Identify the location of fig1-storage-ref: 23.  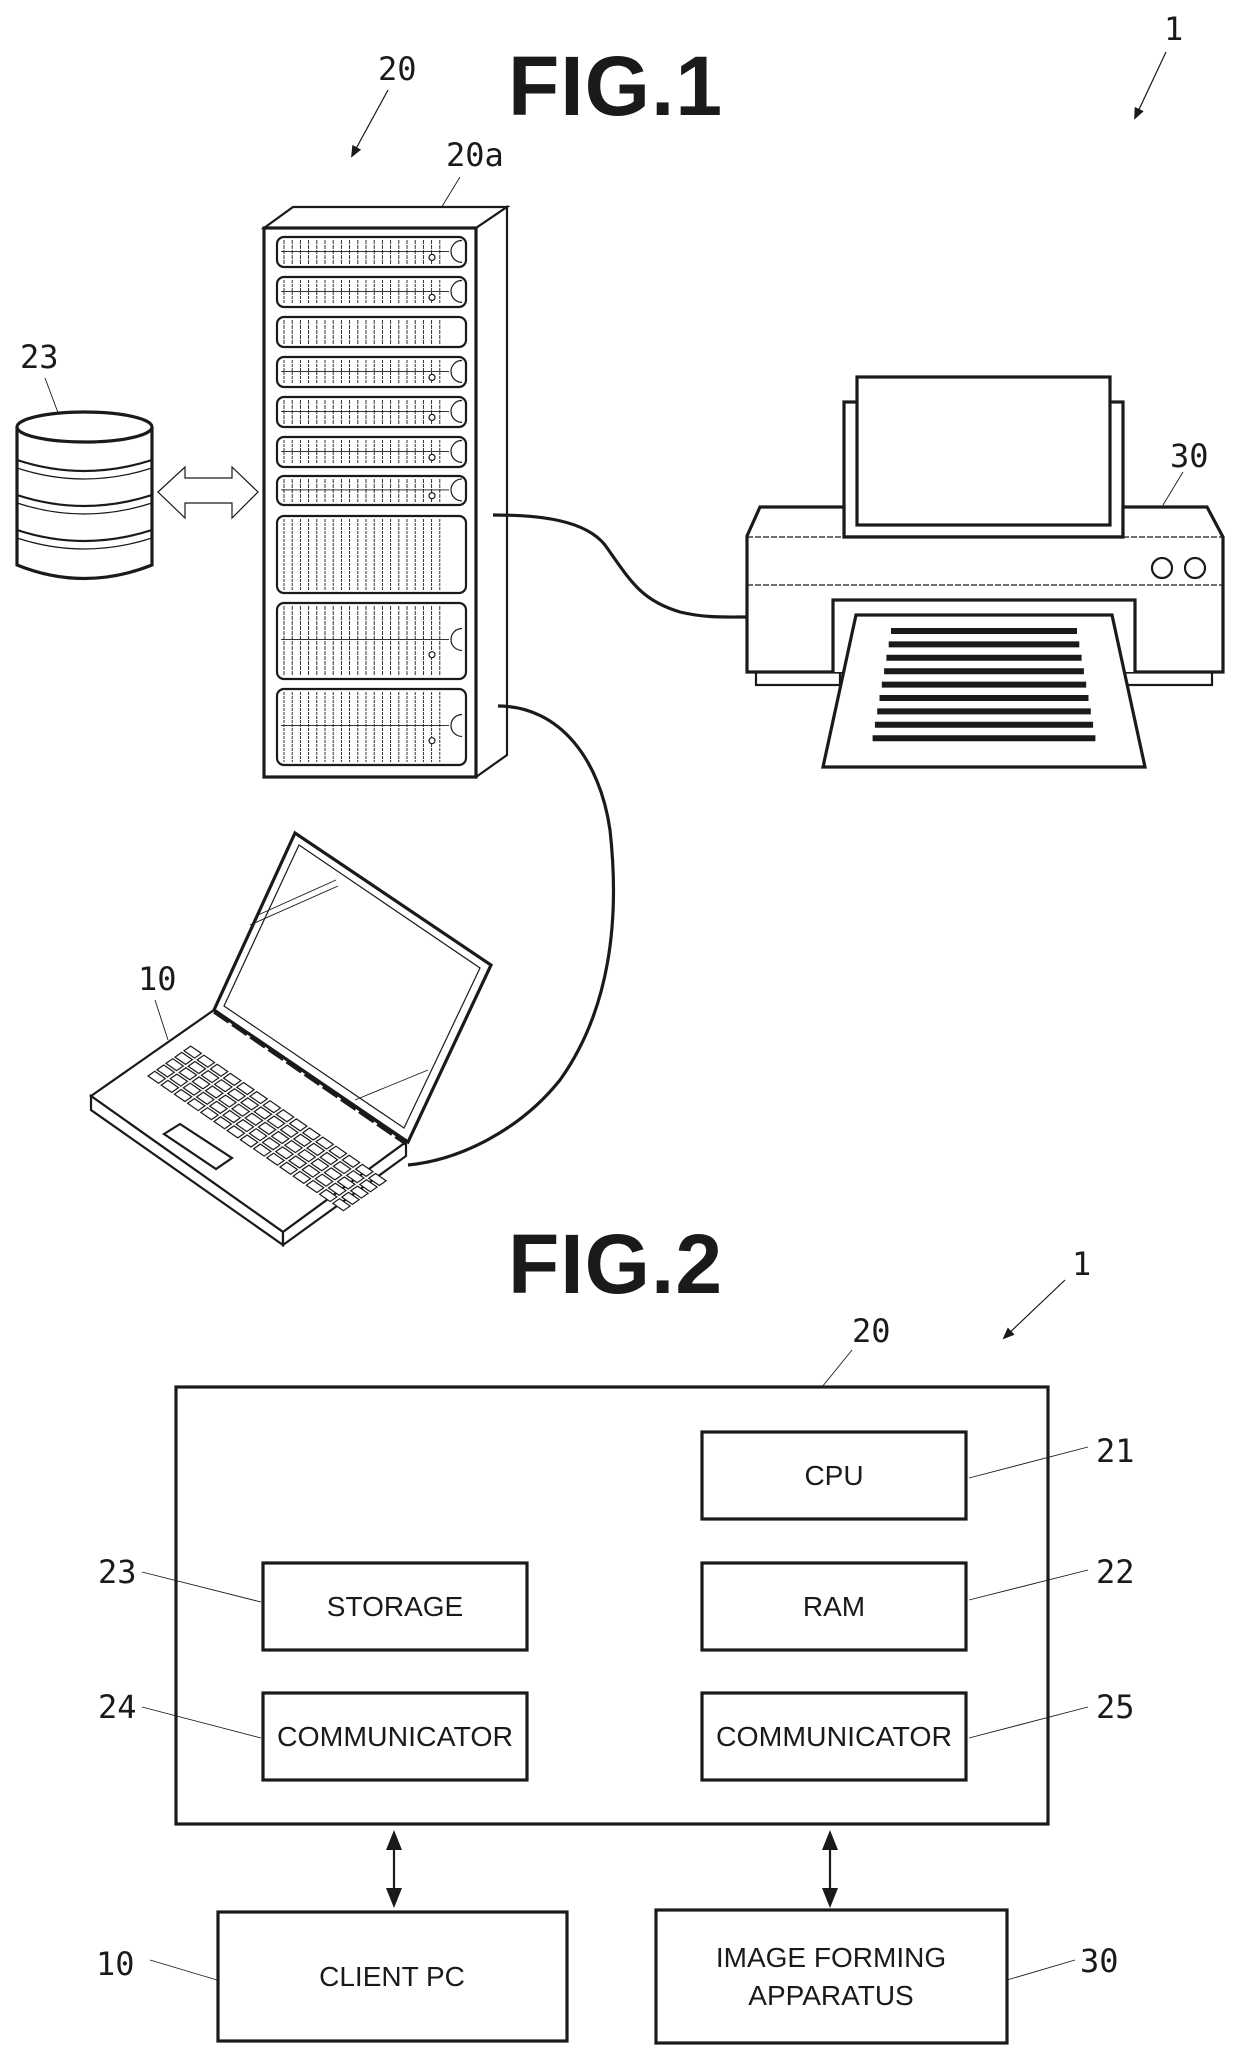
(39, 357).